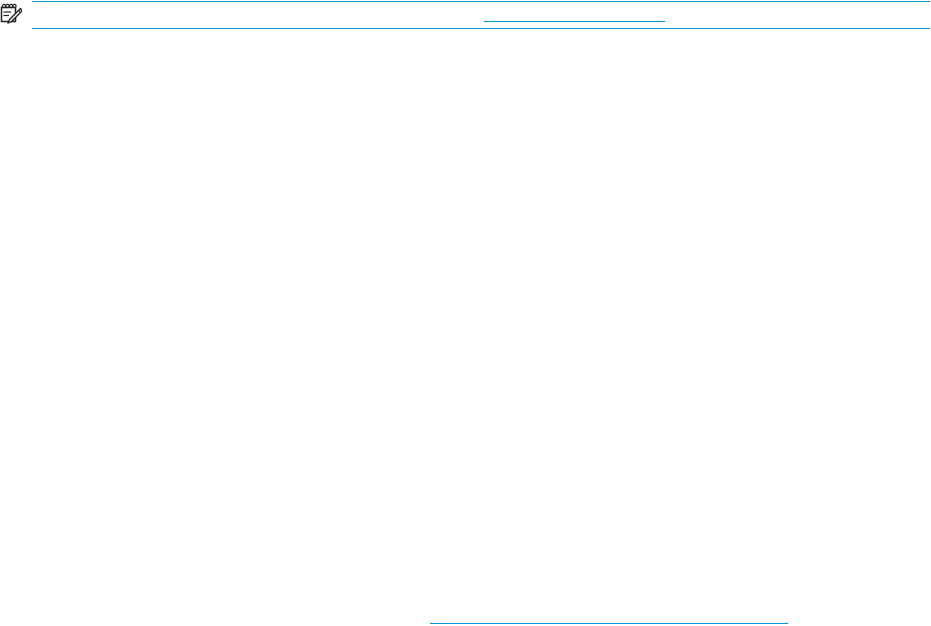 This screenshot has width=931, height=626. I want to click on note-icon, so click(11, 13).